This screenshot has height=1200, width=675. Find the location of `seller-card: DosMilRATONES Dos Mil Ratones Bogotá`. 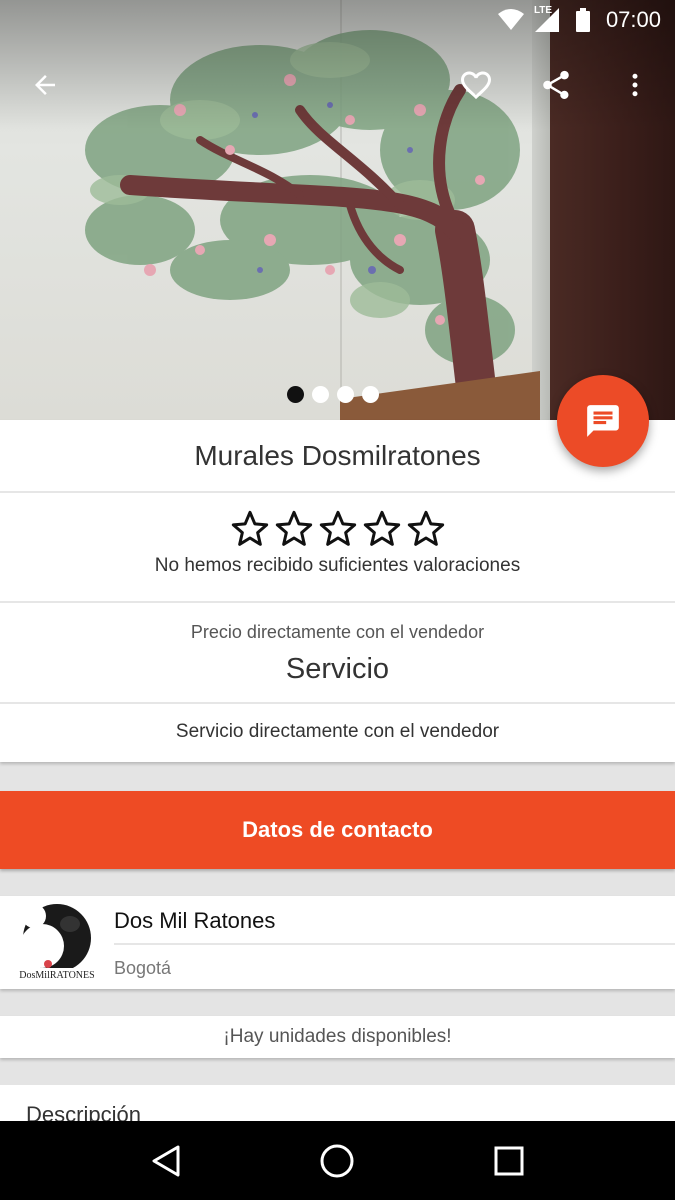

seller-card: DosMilRATONES Dos Mil Ratones Bogotá is located at coordinates (337, 942).